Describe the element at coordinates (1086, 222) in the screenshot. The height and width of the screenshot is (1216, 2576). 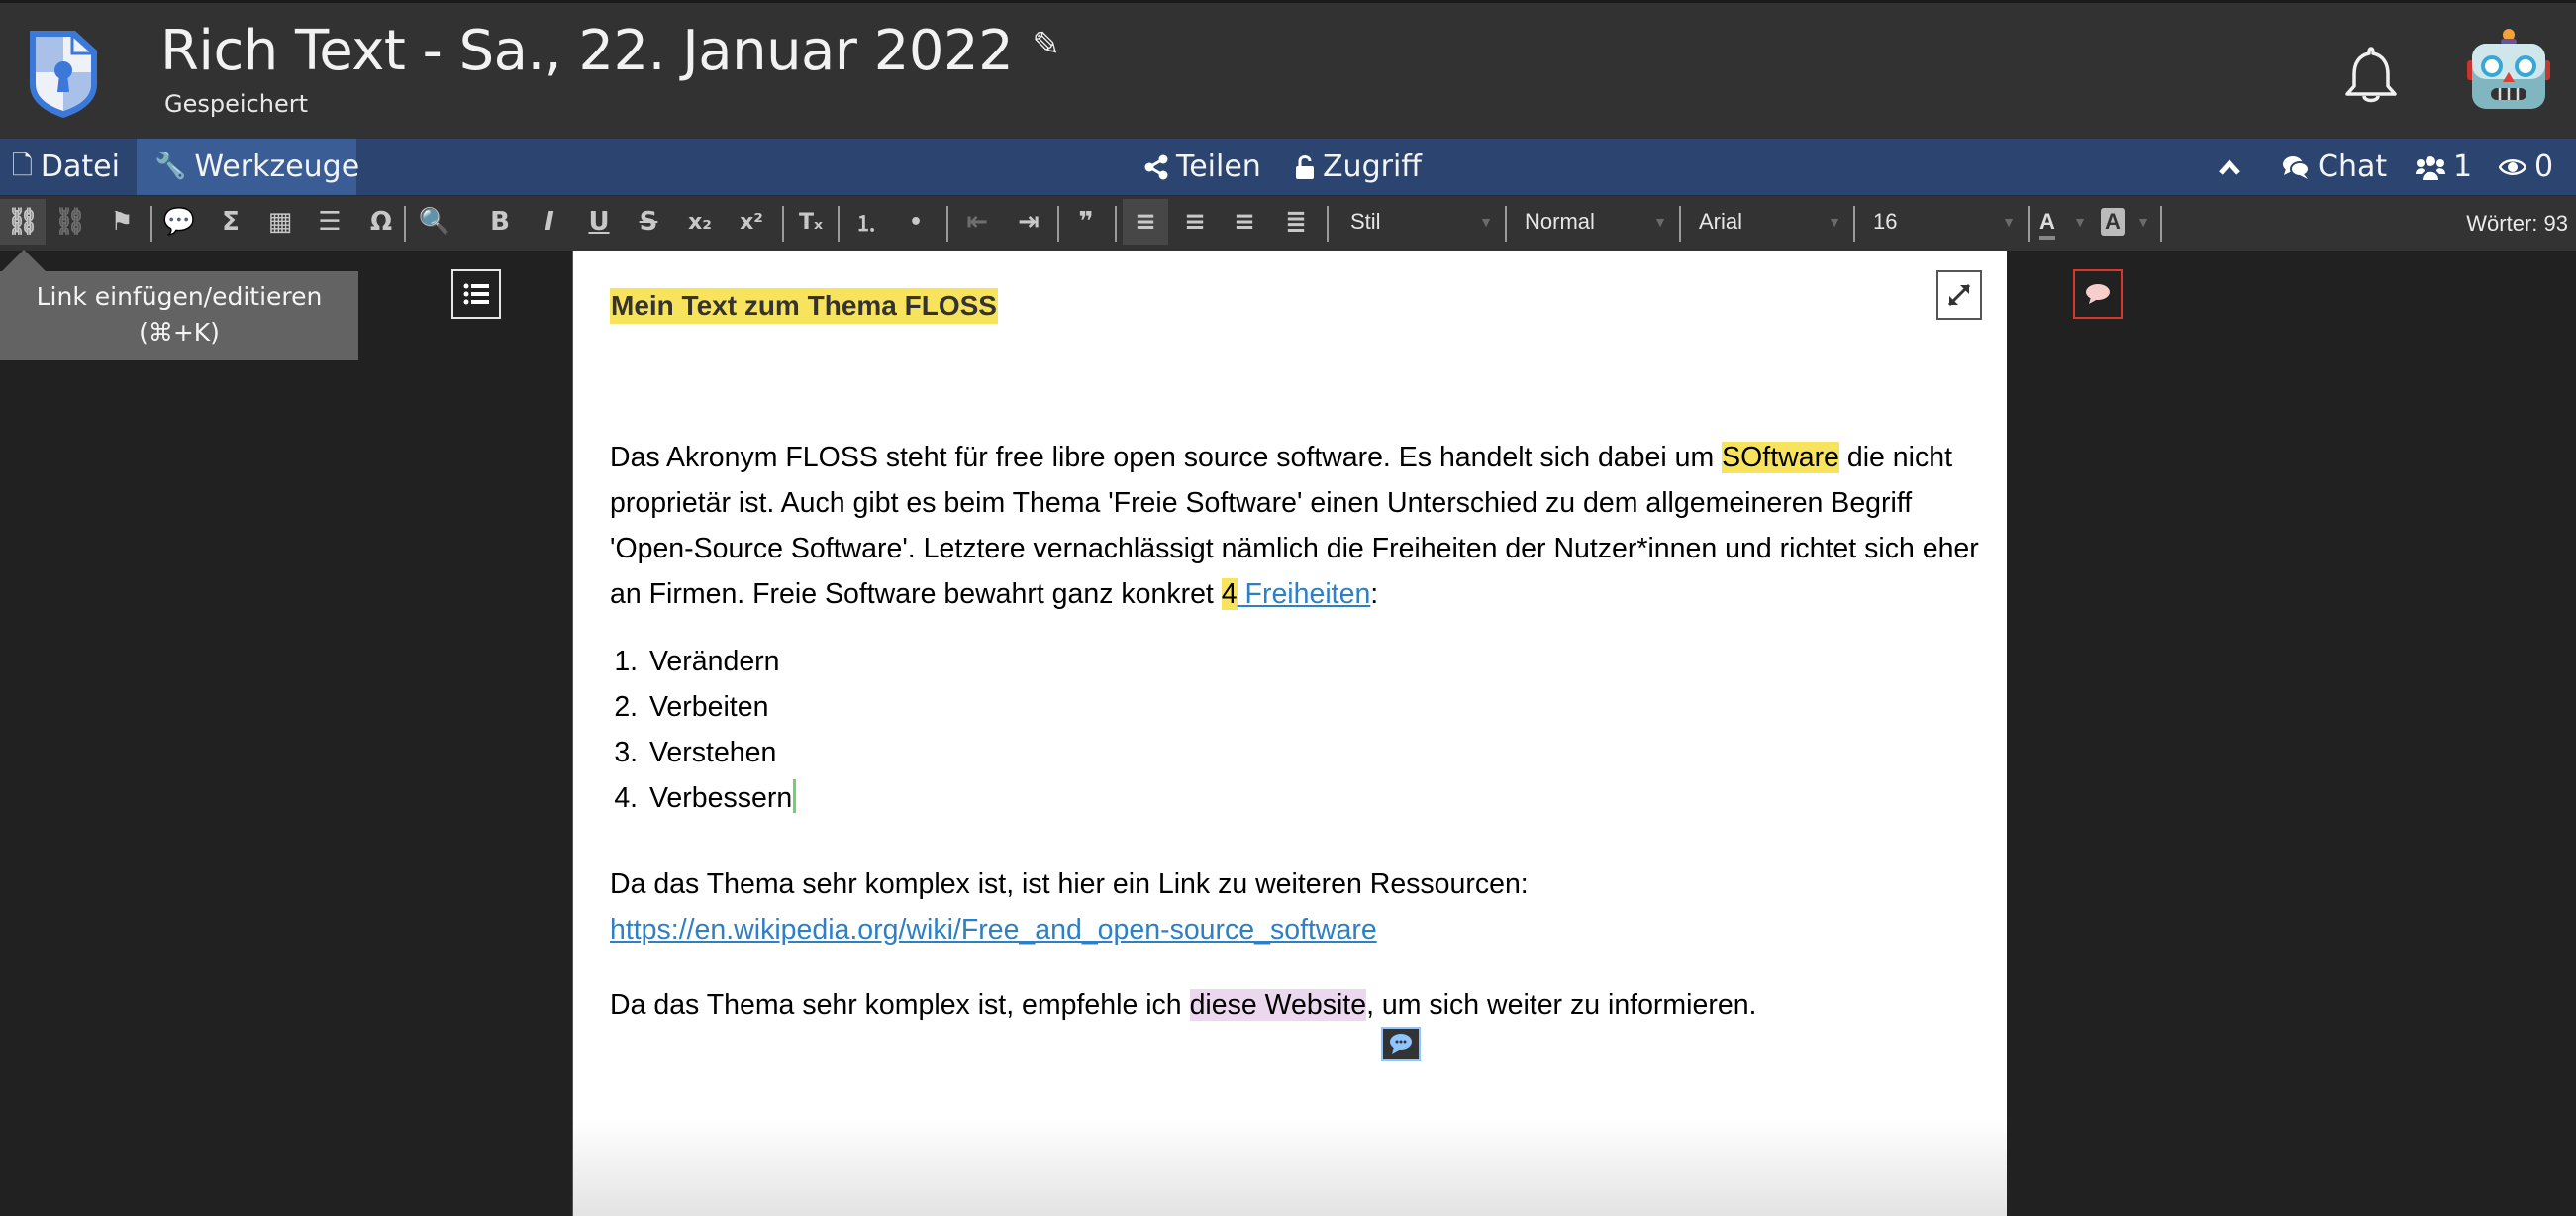
I see `blockquote-button: ❞` at that location.